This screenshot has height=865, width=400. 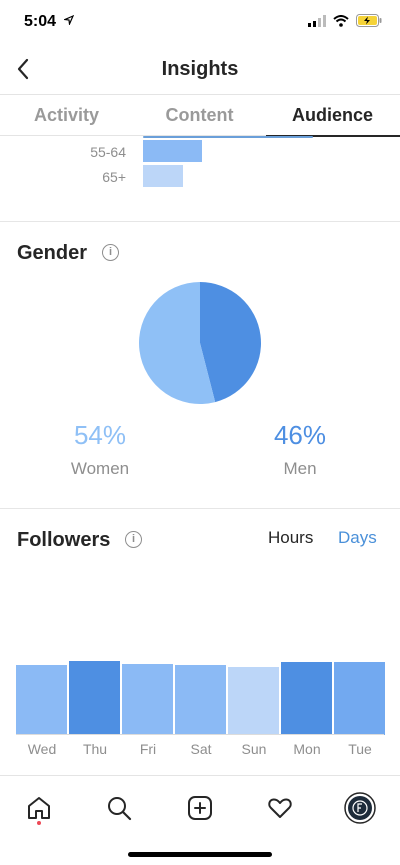 What do you see at coordinates (148, 749) in the screenshot?
I see `day-label-fri: Fri` at bounding box center [148, 749].